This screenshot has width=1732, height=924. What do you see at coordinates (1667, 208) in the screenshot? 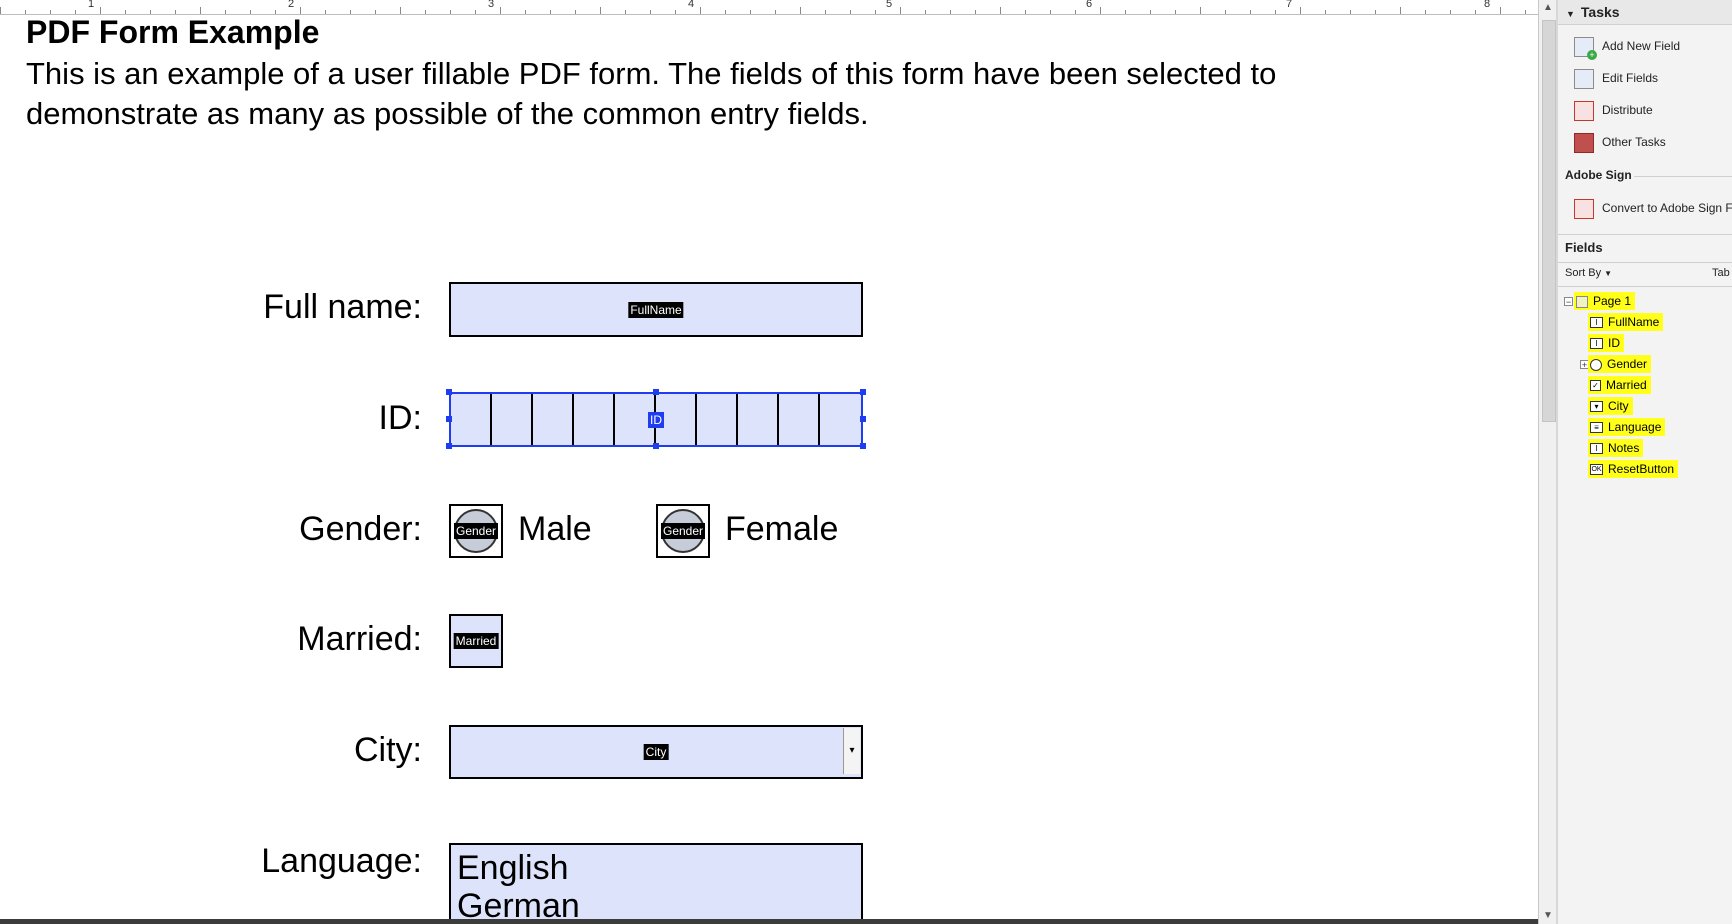
I see `task-label: Convert to Adobe Sign F` at bounding box center [1667, 208].